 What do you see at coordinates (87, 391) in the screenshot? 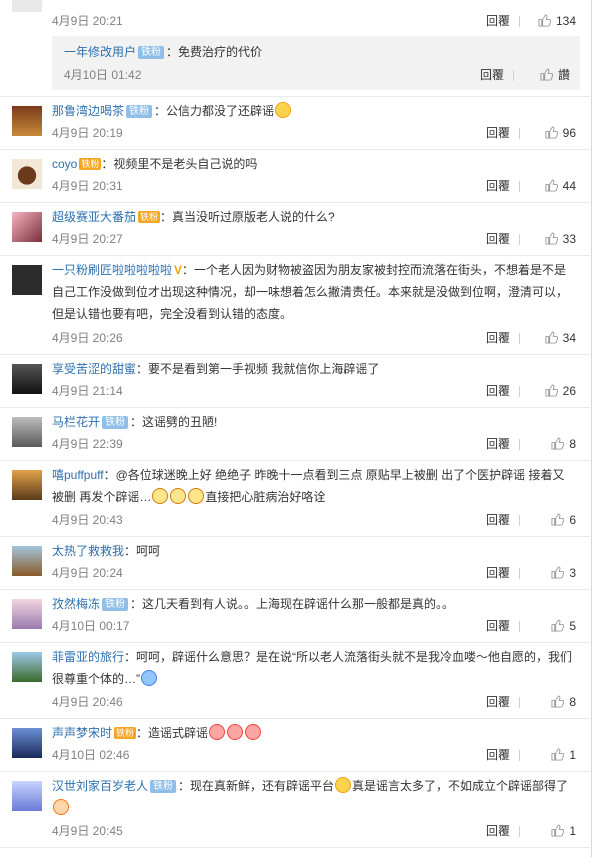
I see `comment-date: 4月9日 21:14` at bounding box center [87, 391].